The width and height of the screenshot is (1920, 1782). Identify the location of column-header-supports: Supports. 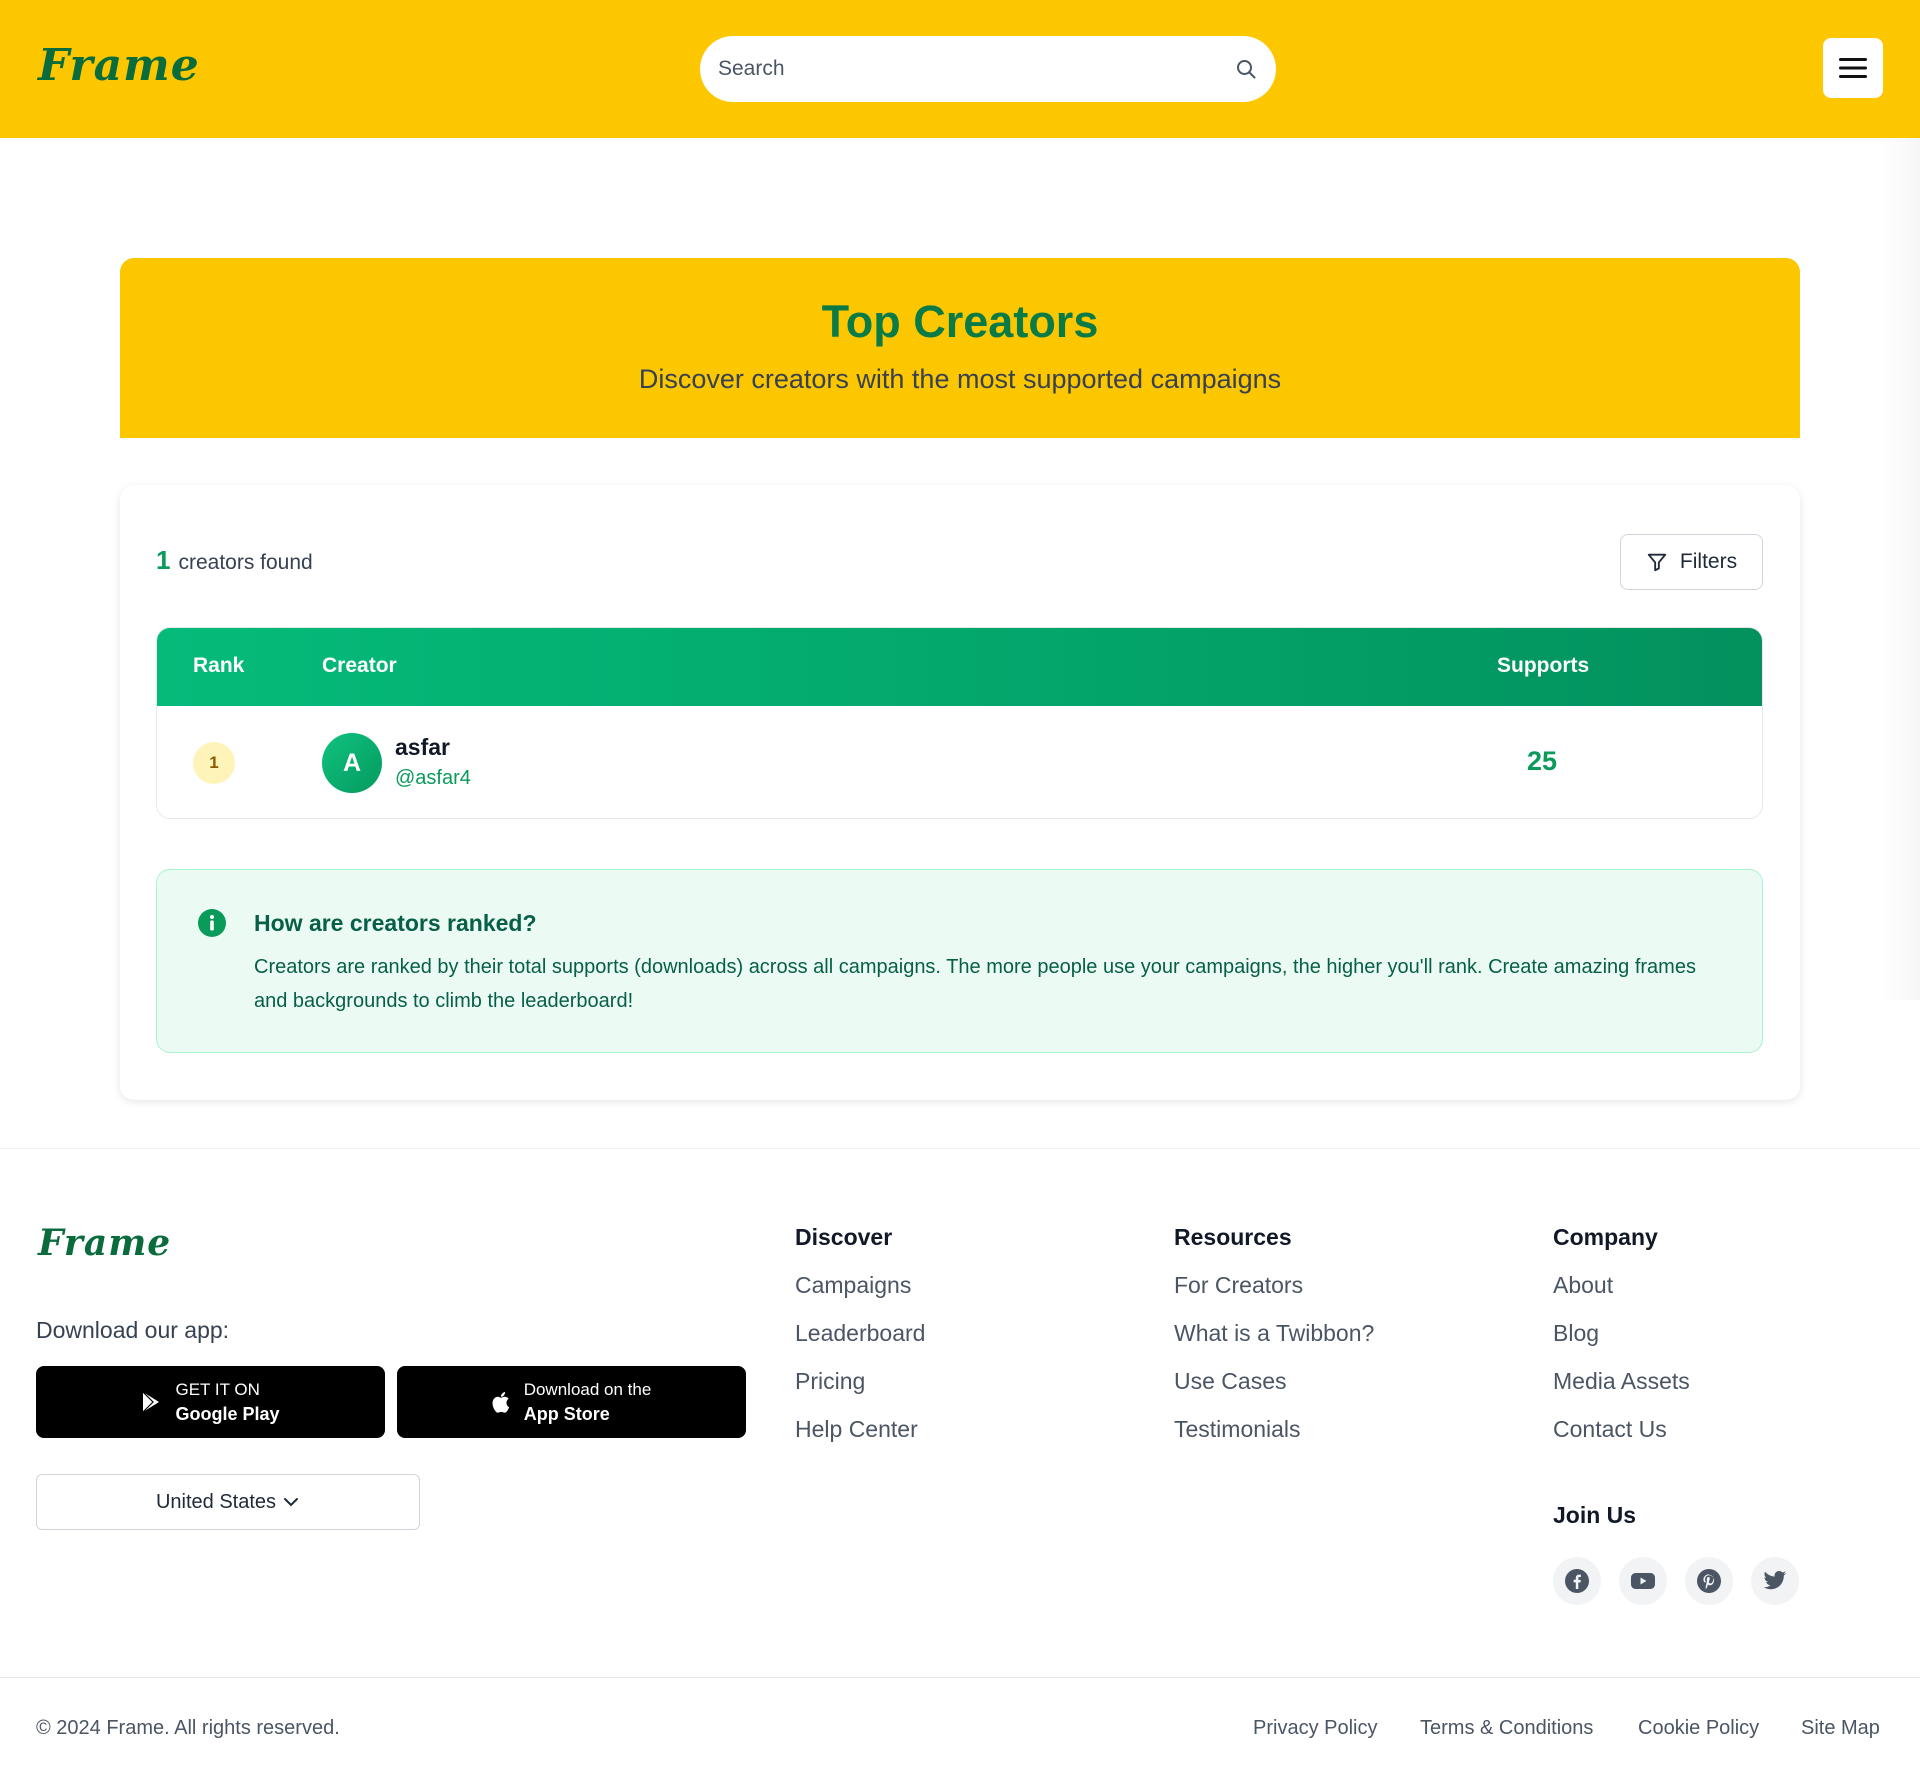
(1543, 666).